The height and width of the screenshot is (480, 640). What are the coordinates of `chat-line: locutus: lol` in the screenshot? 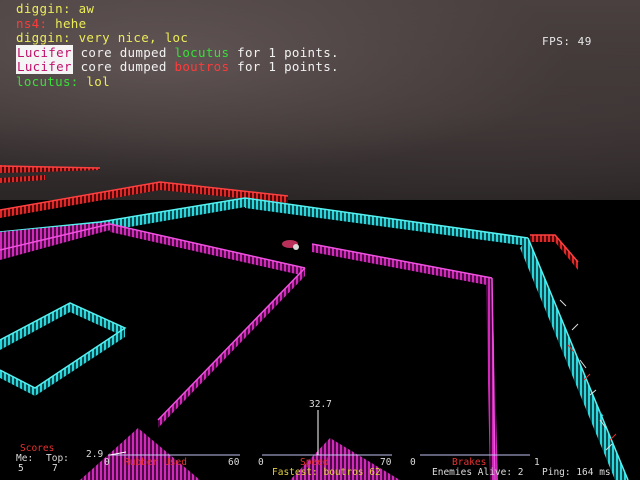 It's located at (177, 81).